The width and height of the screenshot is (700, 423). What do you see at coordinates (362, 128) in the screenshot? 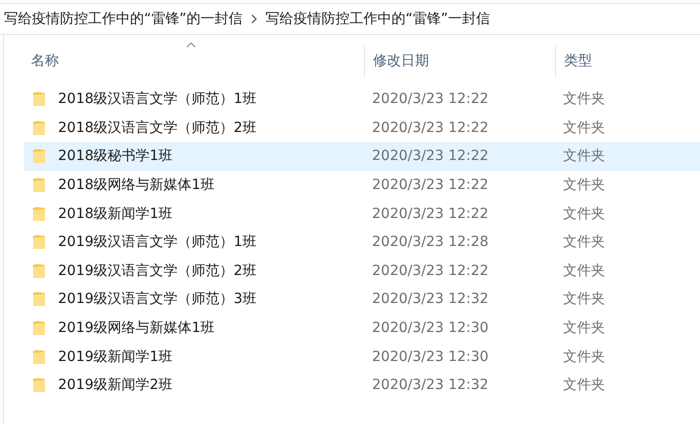
I see `file-row: 2018级汉语言文学（师范）2班 2020/3/23 12:22 文件夹` at bounding box center [362, 128].